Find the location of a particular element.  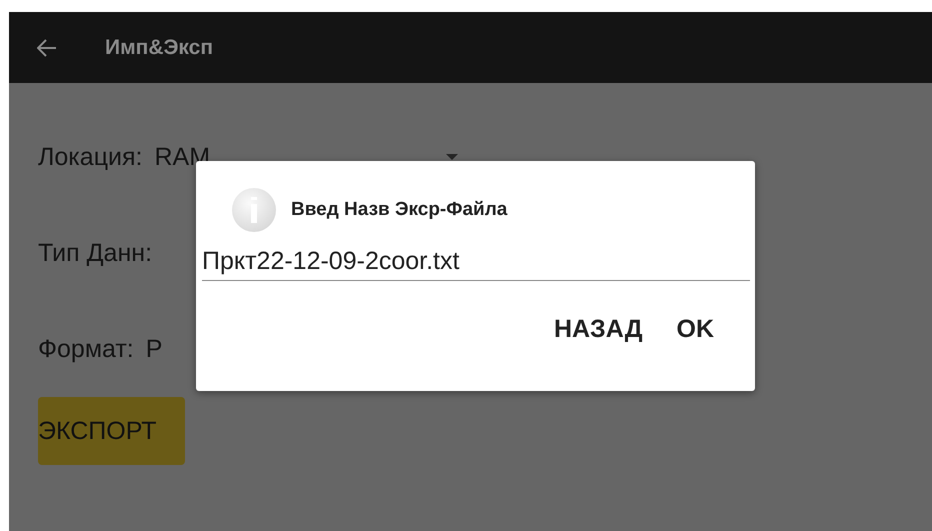

file-name-field: Пркт22-12-09-2coor.txt is located at coordinates (476, 261).